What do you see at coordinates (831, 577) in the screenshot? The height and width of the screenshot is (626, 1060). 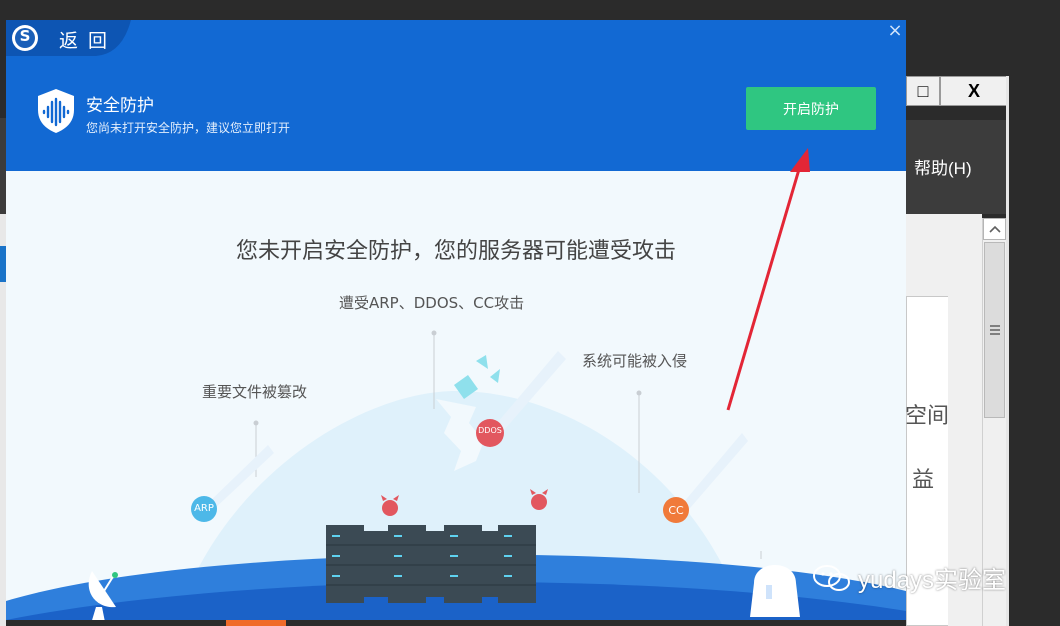 I see `wechat-icon` at bounding box center [831, 577].